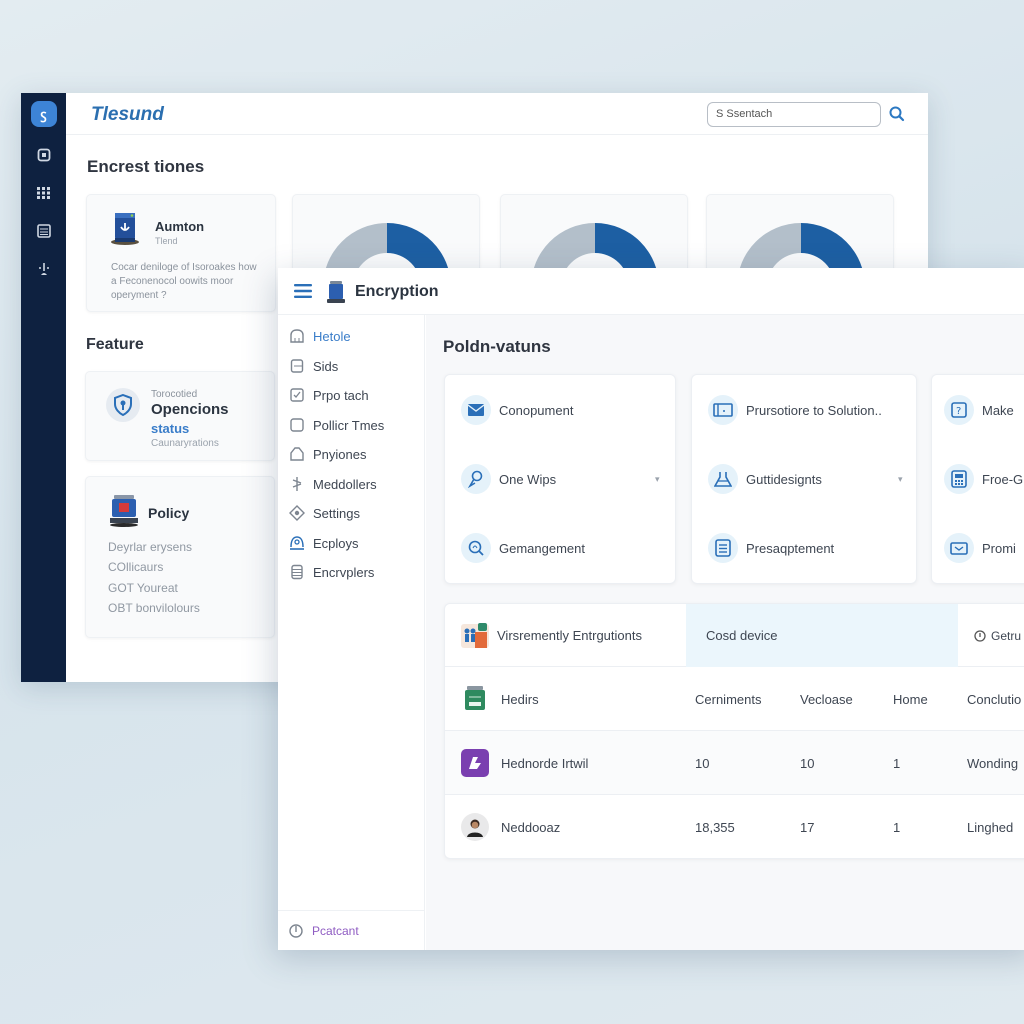  What do you see at coordinates (296, 484) in the screenshot?
I see `connector-icon` at bounding box center [296, 484].